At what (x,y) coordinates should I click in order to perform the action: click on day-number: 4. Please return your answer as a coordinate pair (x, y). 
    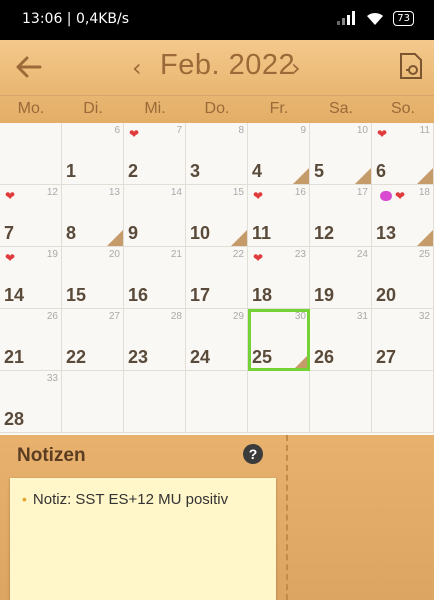
    Looking at the image, I should click on (257, 171).